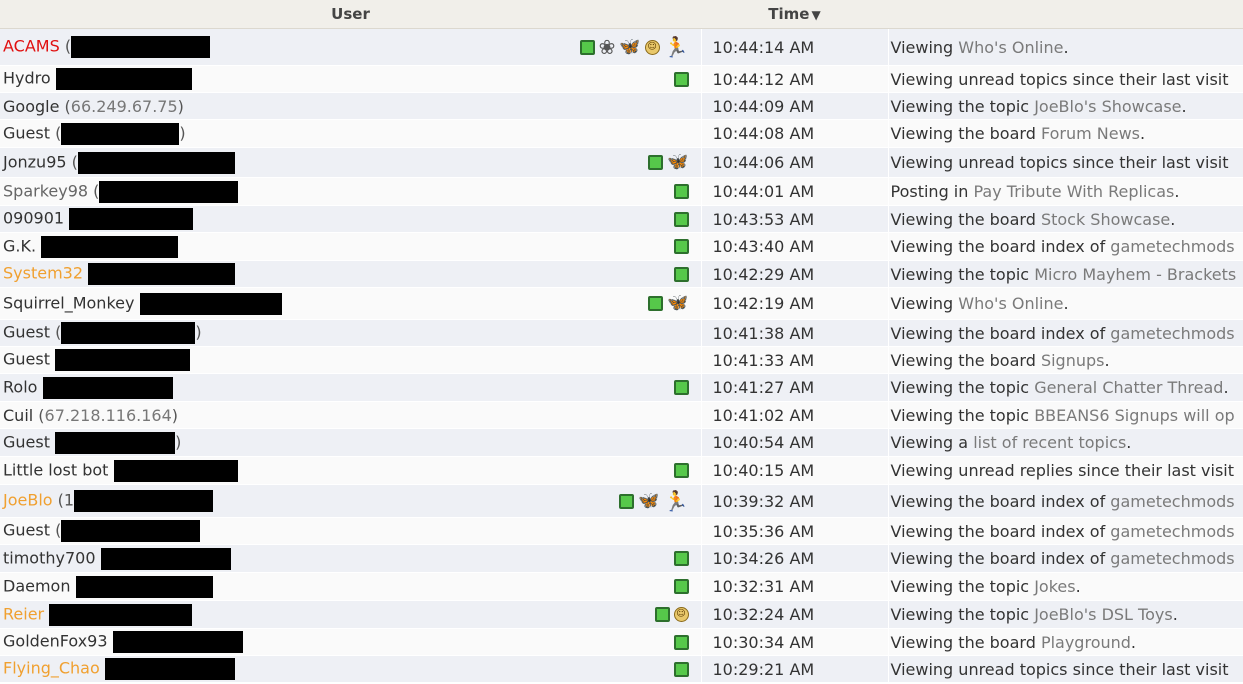 The image size is (1243, 684). I want to click on username-link: G.K., so click(19, 245).